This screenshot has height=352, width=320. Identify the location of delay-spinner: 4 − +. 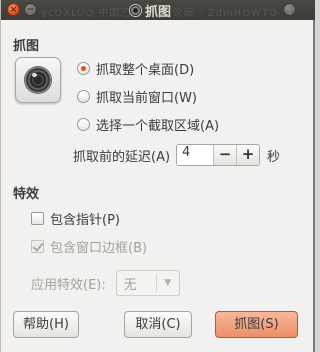
(218, 155).